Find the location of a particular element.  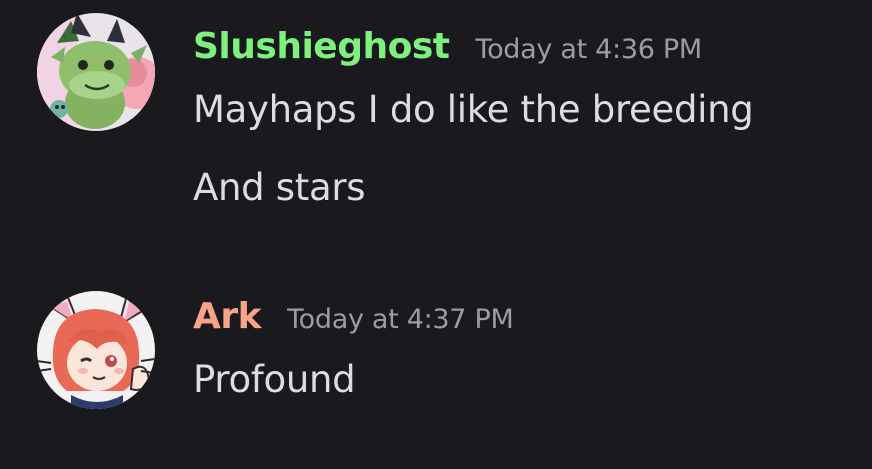

message-text: And stars is located at coordinates (279, 187).